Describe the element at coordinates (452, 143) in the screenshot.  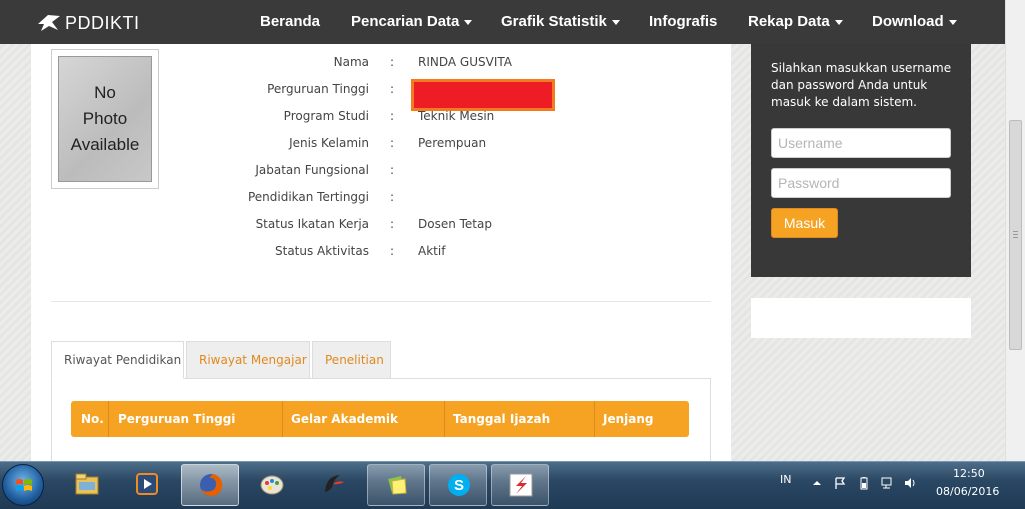
I see `field-value: Perempuan` at that location.